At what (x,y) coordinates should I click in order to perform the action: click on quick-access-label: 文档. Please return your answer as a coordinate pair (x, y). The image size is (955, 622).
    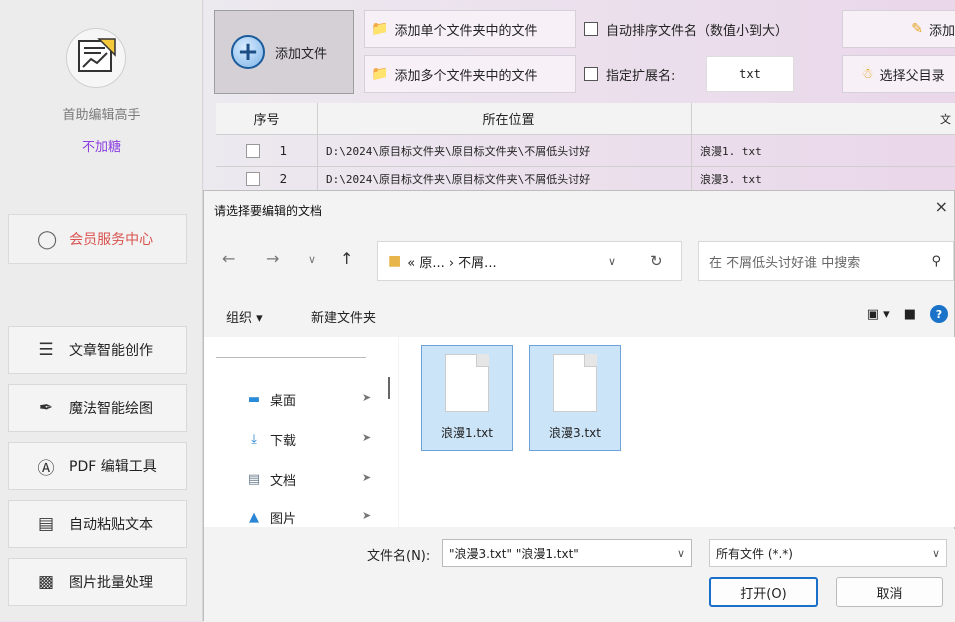
    Looking at the image, I should click on (283, 481).